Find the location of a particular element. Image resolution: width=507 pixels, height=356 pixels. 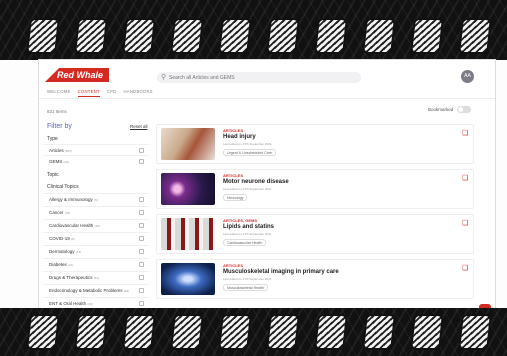

filter-option: Articles (827) is located at coordinates (96, 149).